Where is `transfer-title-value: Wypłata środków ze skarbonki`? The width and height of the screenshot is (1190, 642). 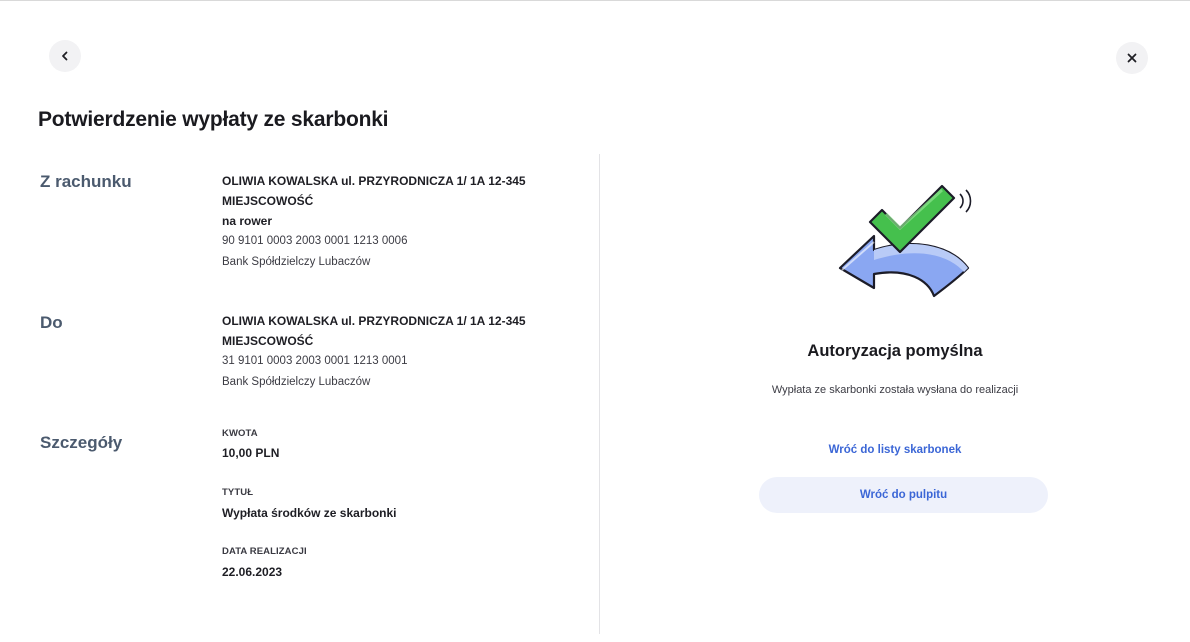
transfer-title-value: Wypłata środków ze skarbonki is located at coordinates (309, 513).